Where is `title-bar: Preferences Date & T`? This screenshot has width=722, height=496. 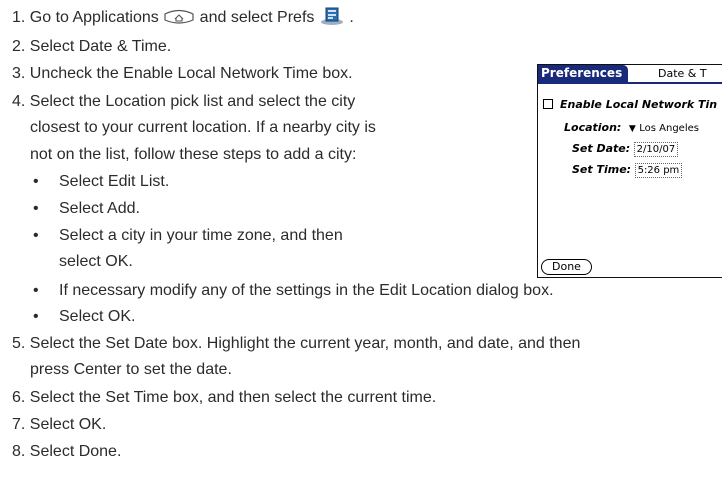 title-bar: Preferences Date & T is located at coordinates (630, 74).